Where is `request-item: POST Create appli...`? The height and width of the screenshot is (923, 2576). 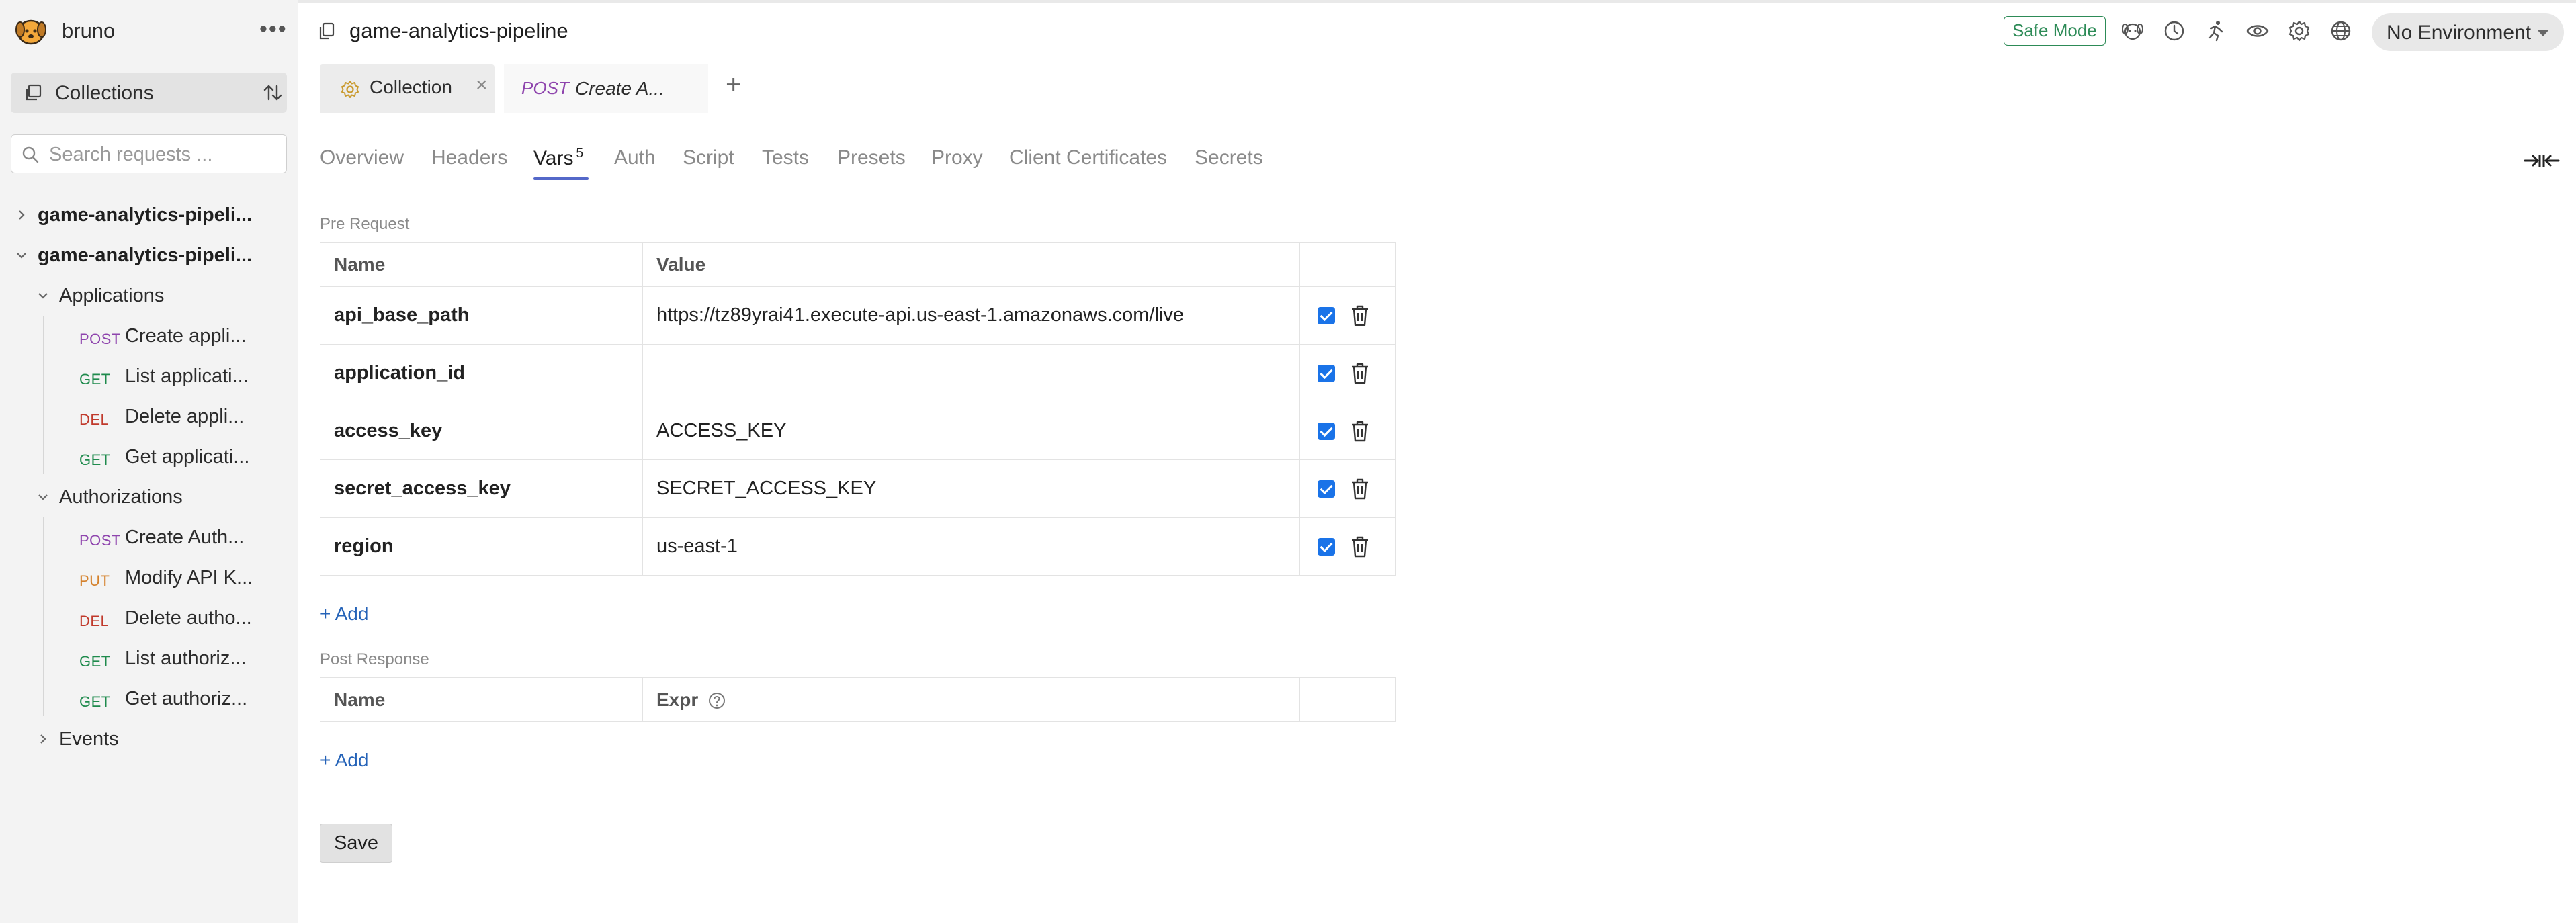 request-item: POST Create appli... is located at coordinates (149, 336).